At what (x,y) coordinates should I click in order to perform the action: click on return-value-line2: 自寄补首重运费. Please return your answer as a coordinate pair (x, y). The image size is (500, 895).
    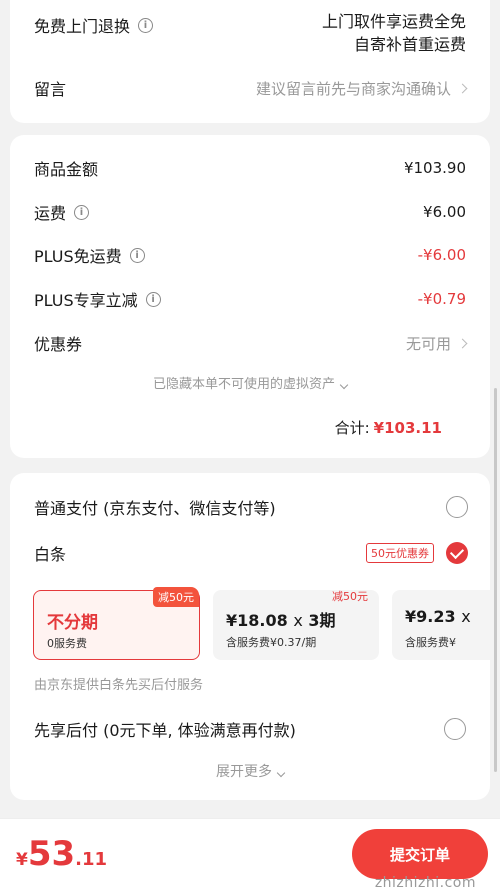
    Looking at the image, I should click on (409, 44).